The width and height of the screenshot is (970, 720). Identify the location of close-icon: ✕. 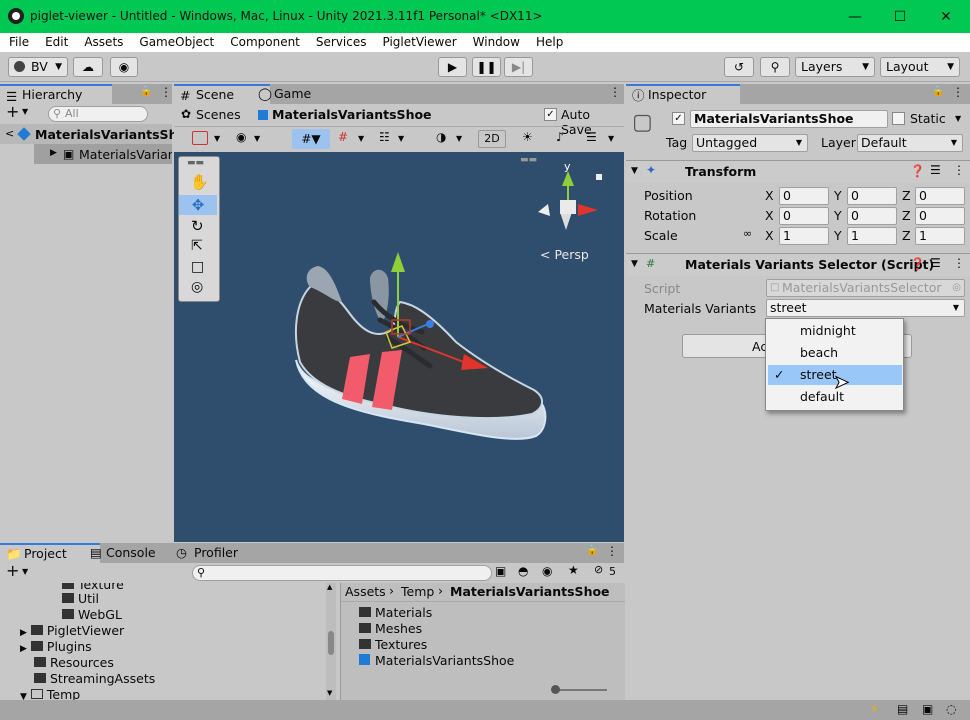
(946, 16).